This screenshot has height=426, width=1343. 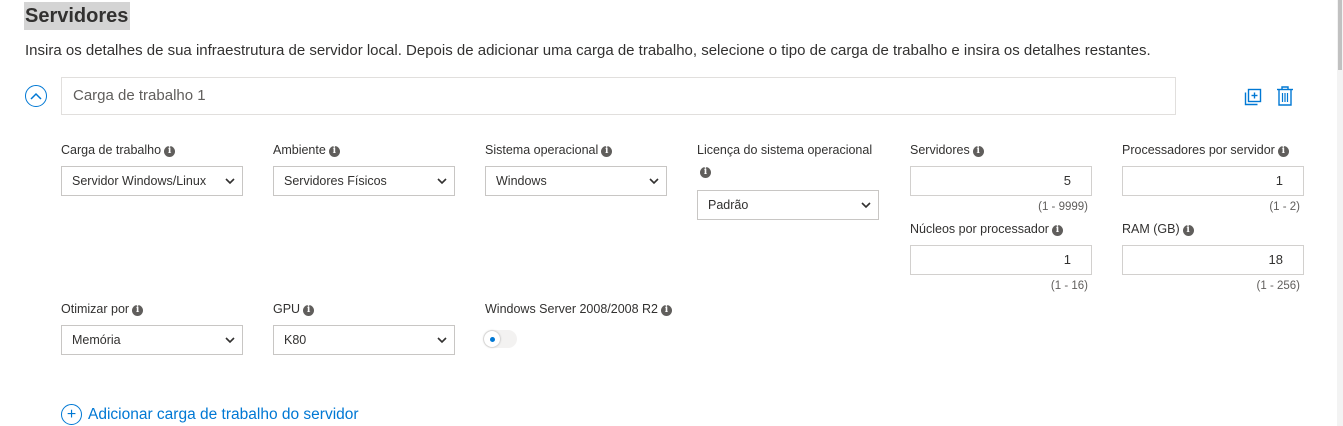 What do you see at coordinates (306, 150) in the screenshot?
I see `environment-label: Ambiente i` at bounding box center [306, 150].